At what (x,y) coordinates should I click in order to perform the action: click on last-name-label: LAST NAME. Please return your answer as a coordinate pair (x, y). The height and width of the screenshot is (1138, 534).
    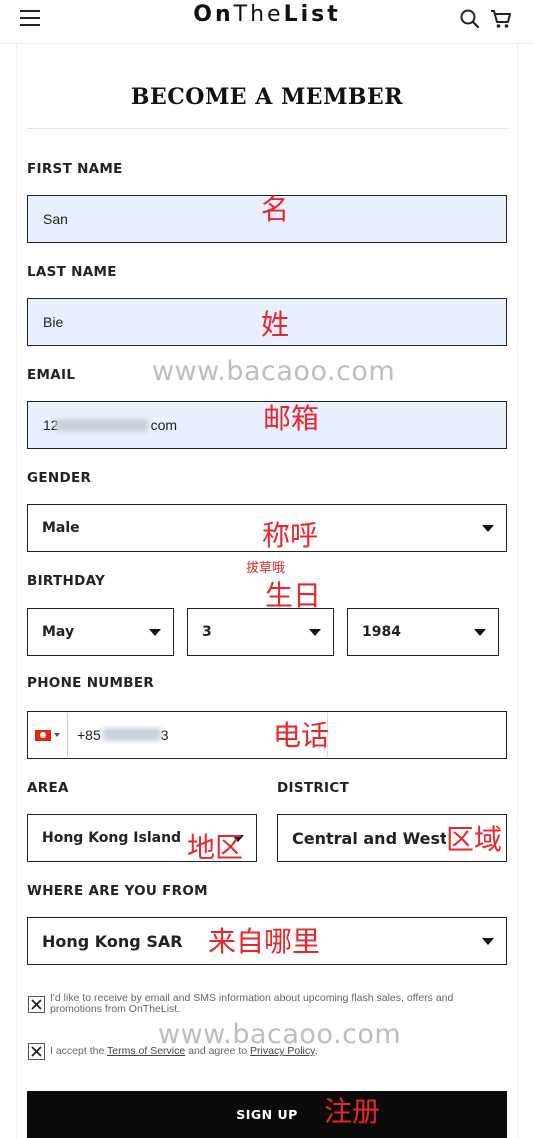
    Looking at the image, I should click on (72, 272).